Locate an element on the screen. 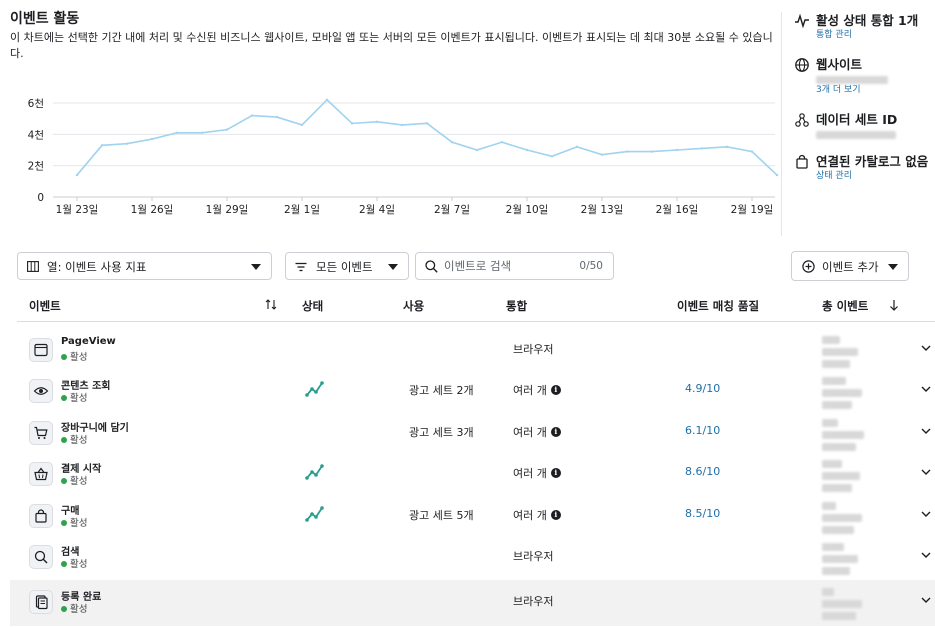 This screenshot has width=935, height=627. table-row: 구매 활성 광고 세트 5개 여러 개 i 8.5/10 is located at coordinates (472, 515).